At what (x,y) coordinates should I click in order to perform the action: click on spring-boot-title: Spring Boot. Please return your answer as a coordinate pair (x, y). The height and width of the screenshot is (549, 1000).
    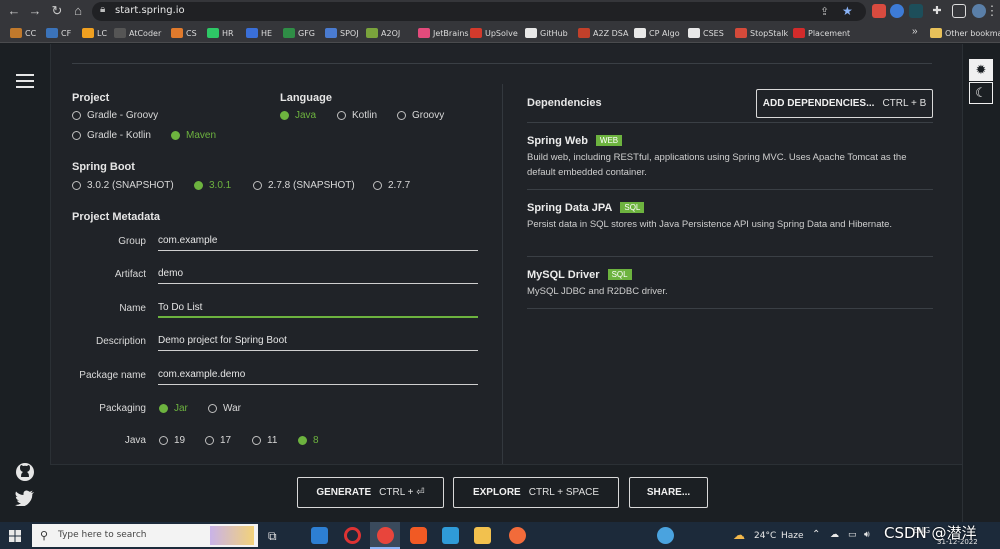
    Looking at the image, I should click on (103, 167).